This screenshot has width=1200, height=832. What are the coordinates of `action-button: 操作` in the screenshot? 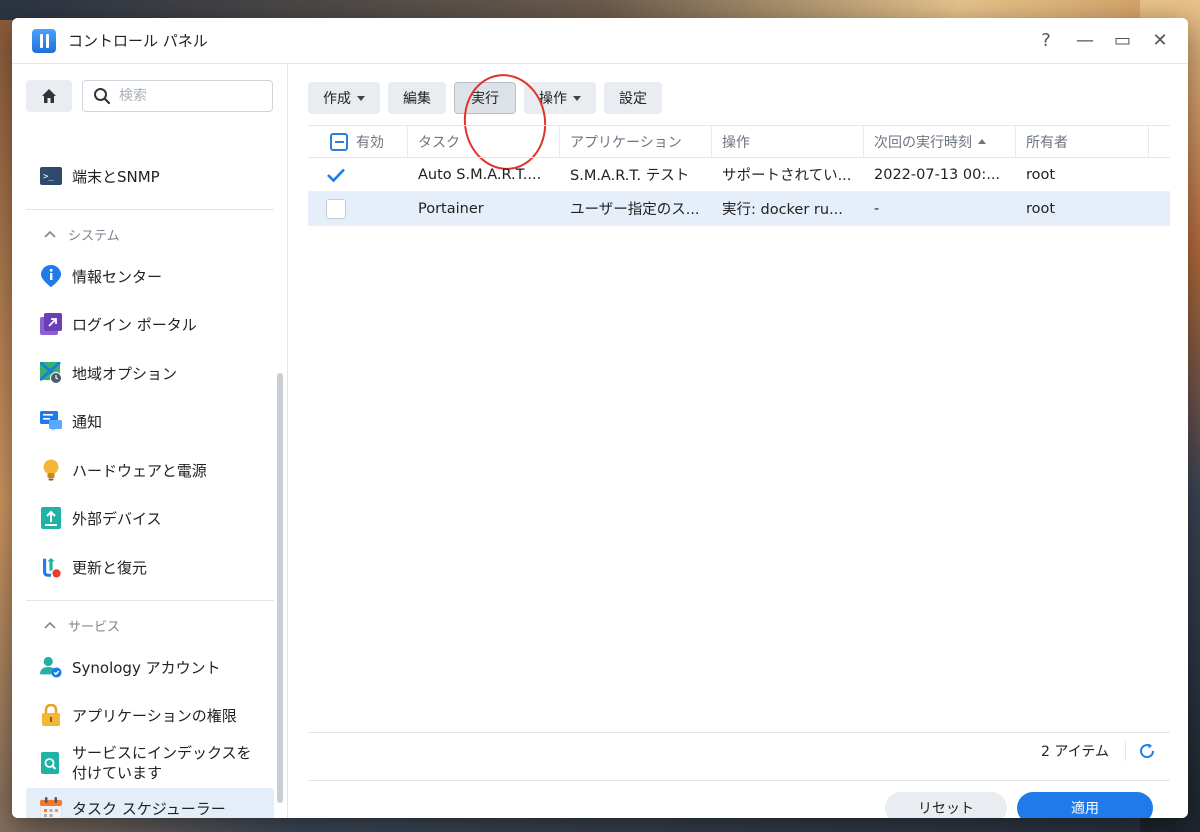 It's located at (560, 98).